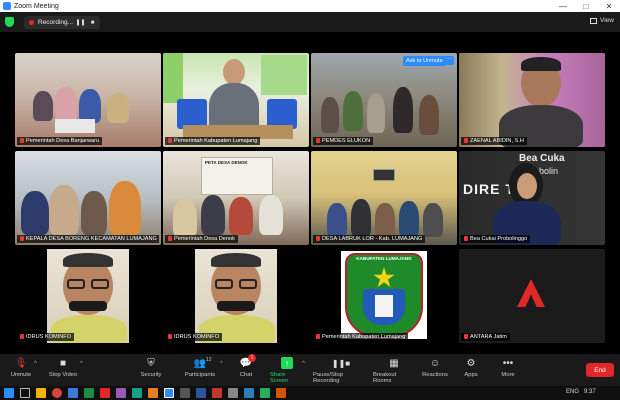 The height and width of the screenshot is (400, 620). I want to click on share-options-caret-icon: ^, so click(303, 364).